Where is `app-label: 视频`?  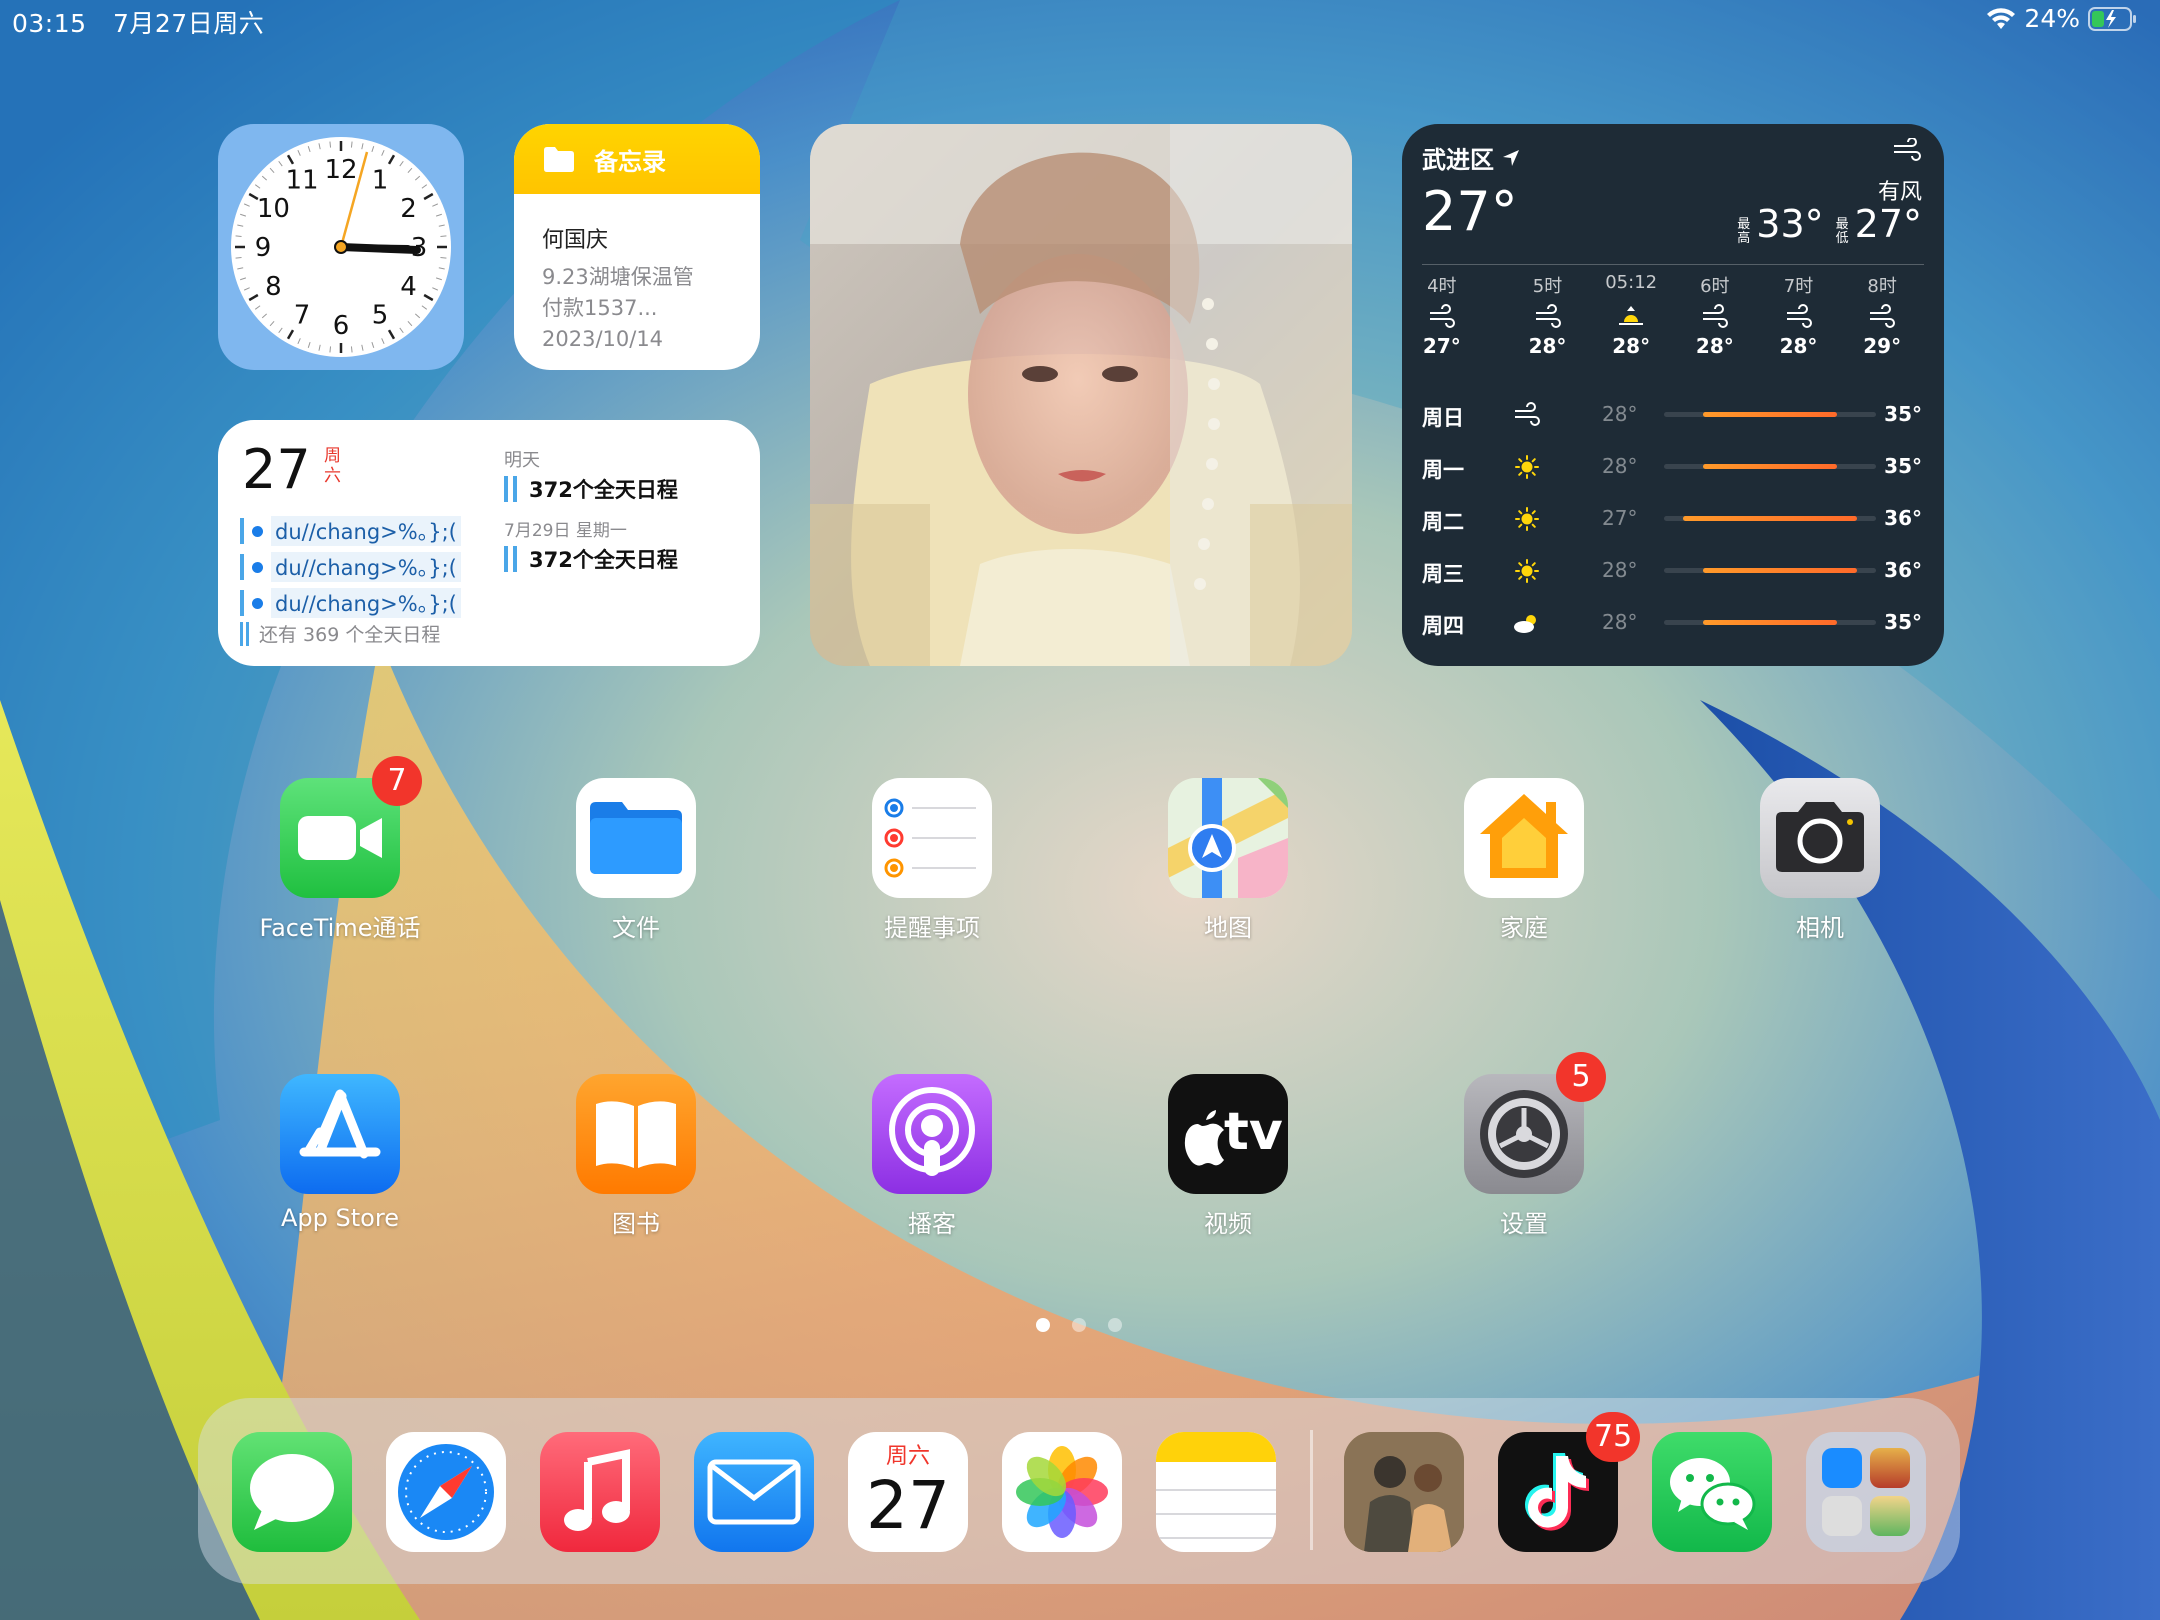 app-label: 视频 is located at coordinates (1228, 1224).